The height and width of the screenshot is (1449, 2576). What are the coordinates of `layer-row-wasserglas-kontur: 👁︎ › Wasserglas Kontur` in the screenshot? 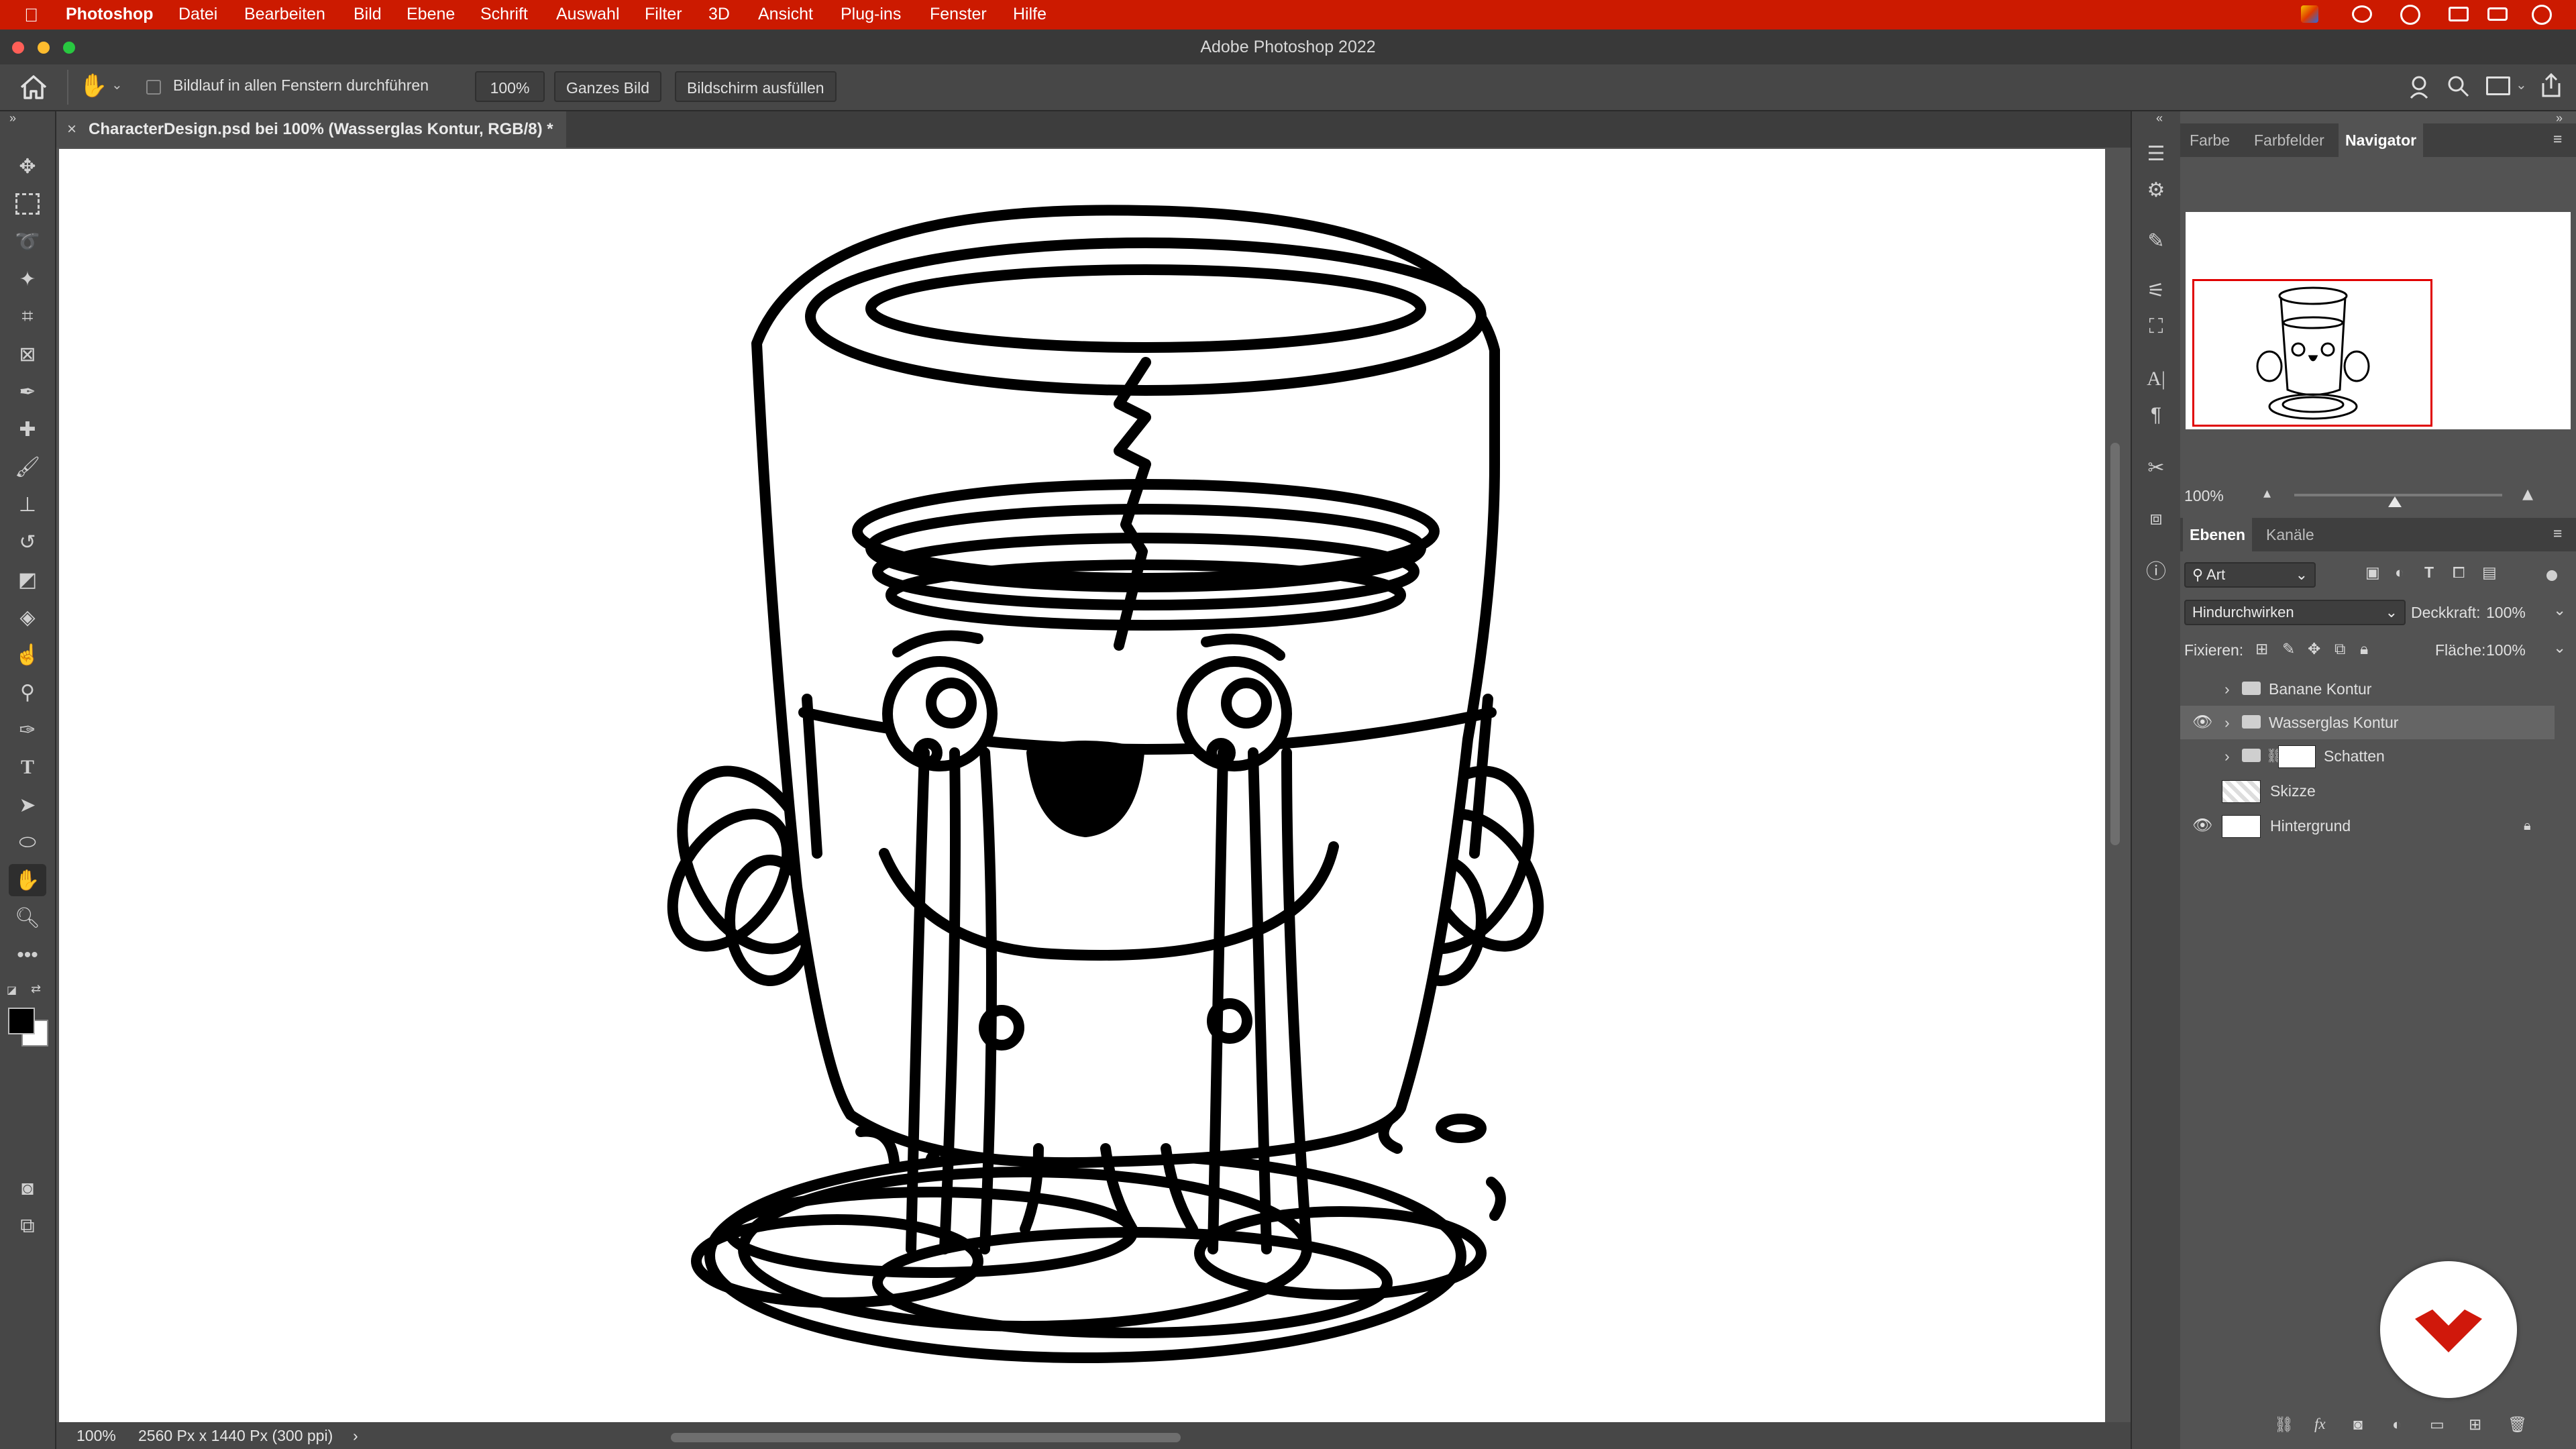 It's located at (2367, 722).